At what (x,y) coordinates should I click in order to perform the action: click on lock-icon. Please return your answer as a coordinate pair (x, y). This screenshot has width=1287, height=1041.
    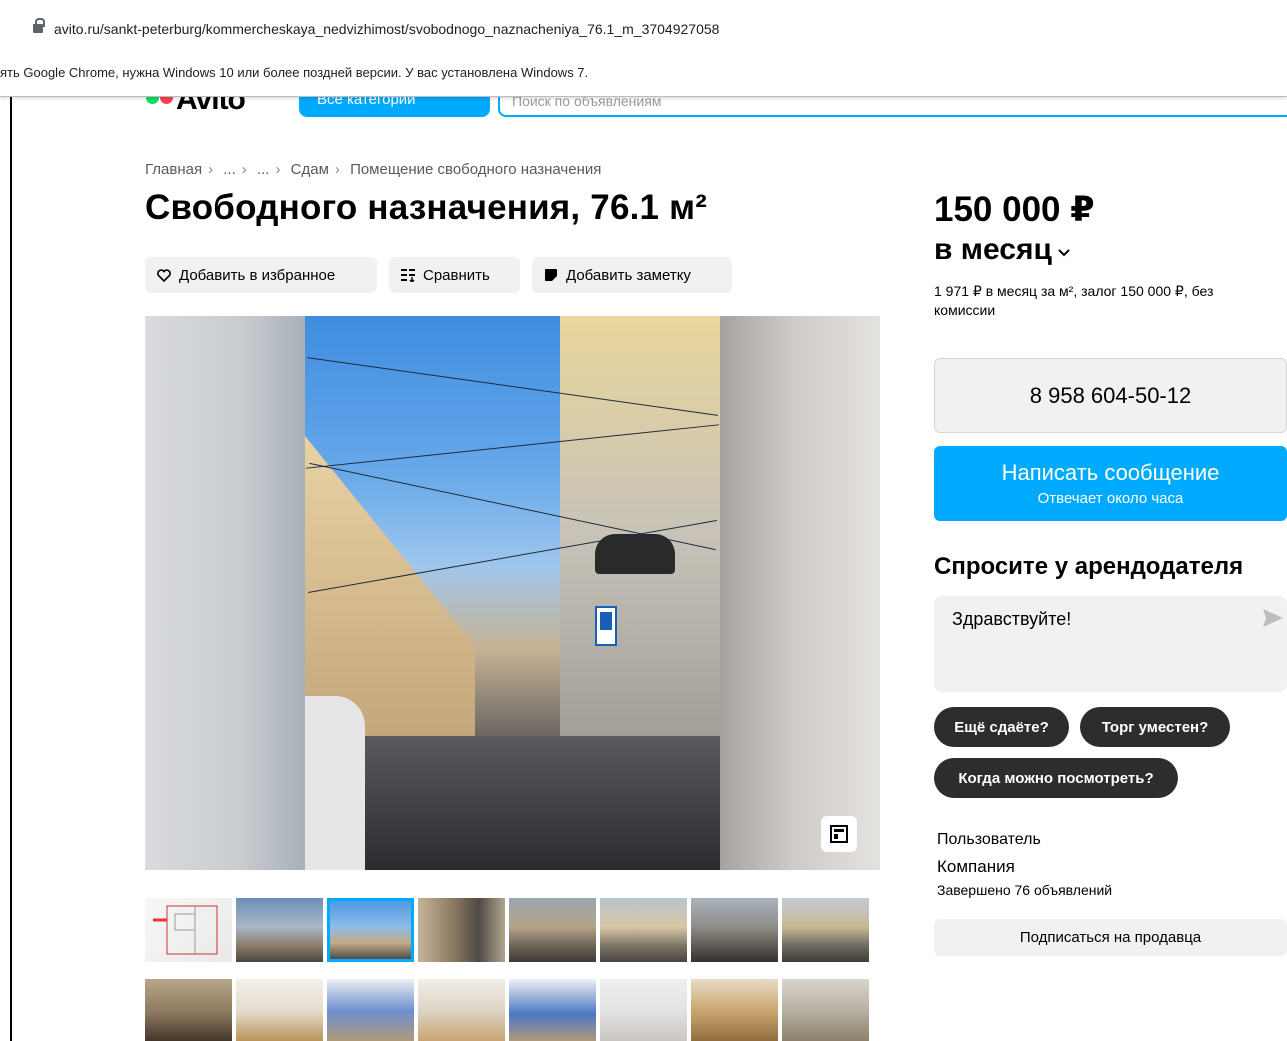
    Looking at the image, I should click on (39, 25).